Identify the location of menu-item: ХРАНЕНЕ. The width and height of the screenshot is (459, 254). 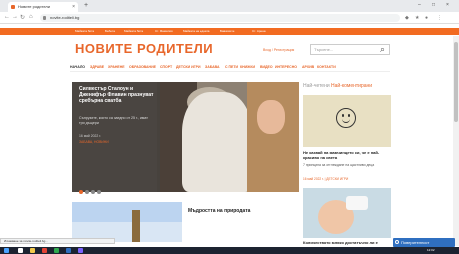
(116, 67).